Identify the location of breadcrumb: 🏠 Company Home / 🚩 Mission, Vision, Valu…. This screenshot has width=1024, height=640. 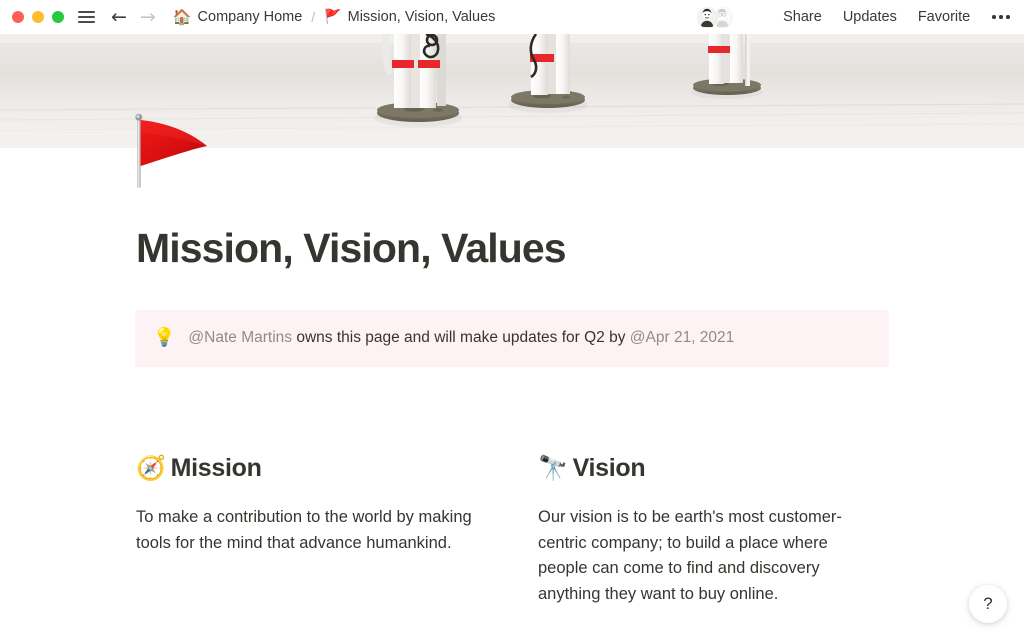
(334, 17).